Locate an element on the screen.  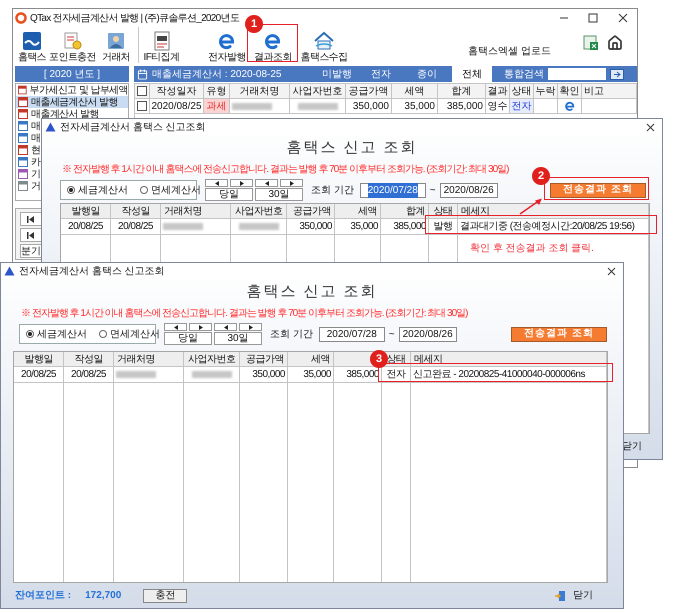
points-value: 172,700 is located at coordinates (103, 596).